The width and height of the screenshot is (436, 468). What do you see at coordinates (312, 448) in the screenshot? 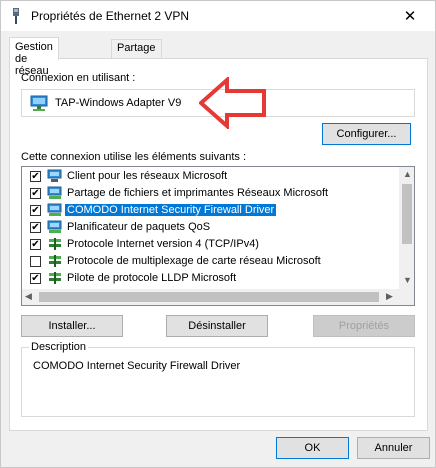
I see `ok-button: OK` at bounding box center [312, 448].